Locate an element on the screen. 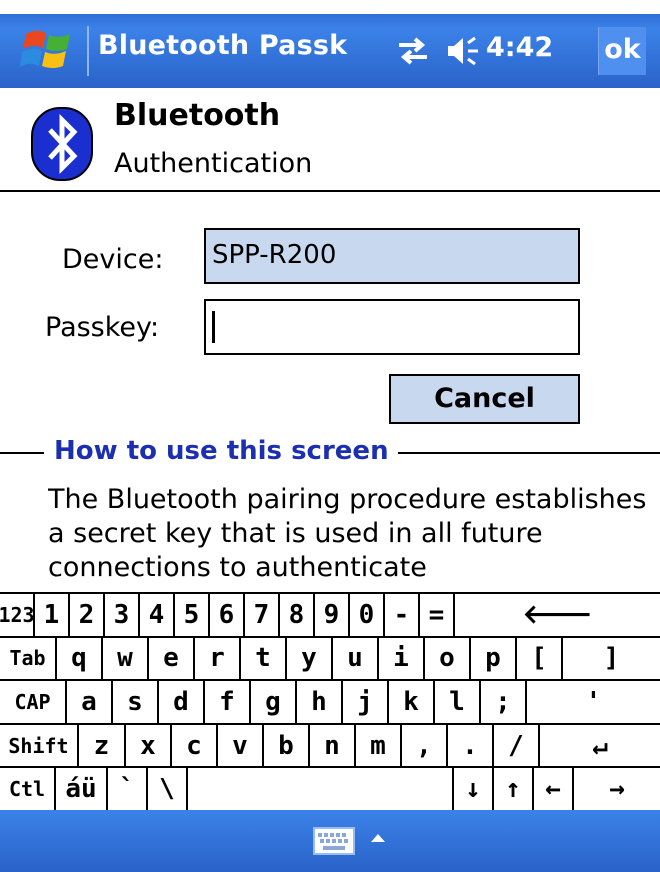 The width and height of the screenshot is (660, 872). key: x is located at coordinates (149, 745).